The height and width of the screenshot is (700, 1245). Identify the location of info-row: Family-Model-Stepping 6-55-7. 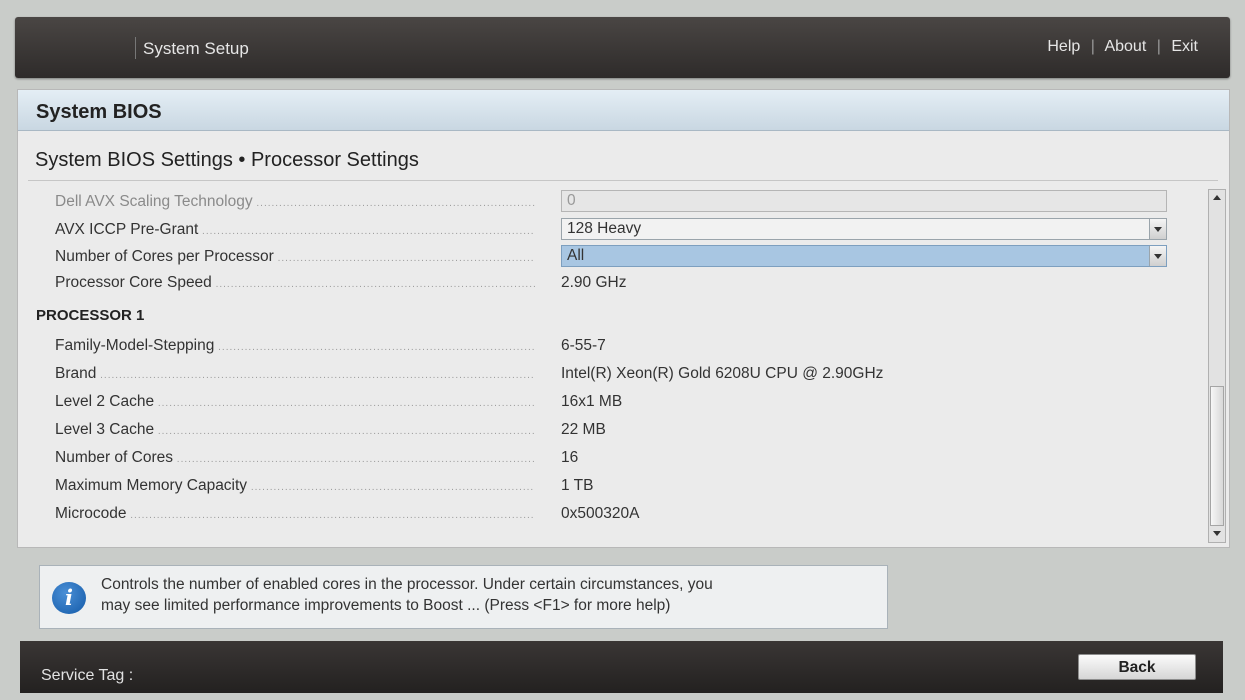
(613, 346).